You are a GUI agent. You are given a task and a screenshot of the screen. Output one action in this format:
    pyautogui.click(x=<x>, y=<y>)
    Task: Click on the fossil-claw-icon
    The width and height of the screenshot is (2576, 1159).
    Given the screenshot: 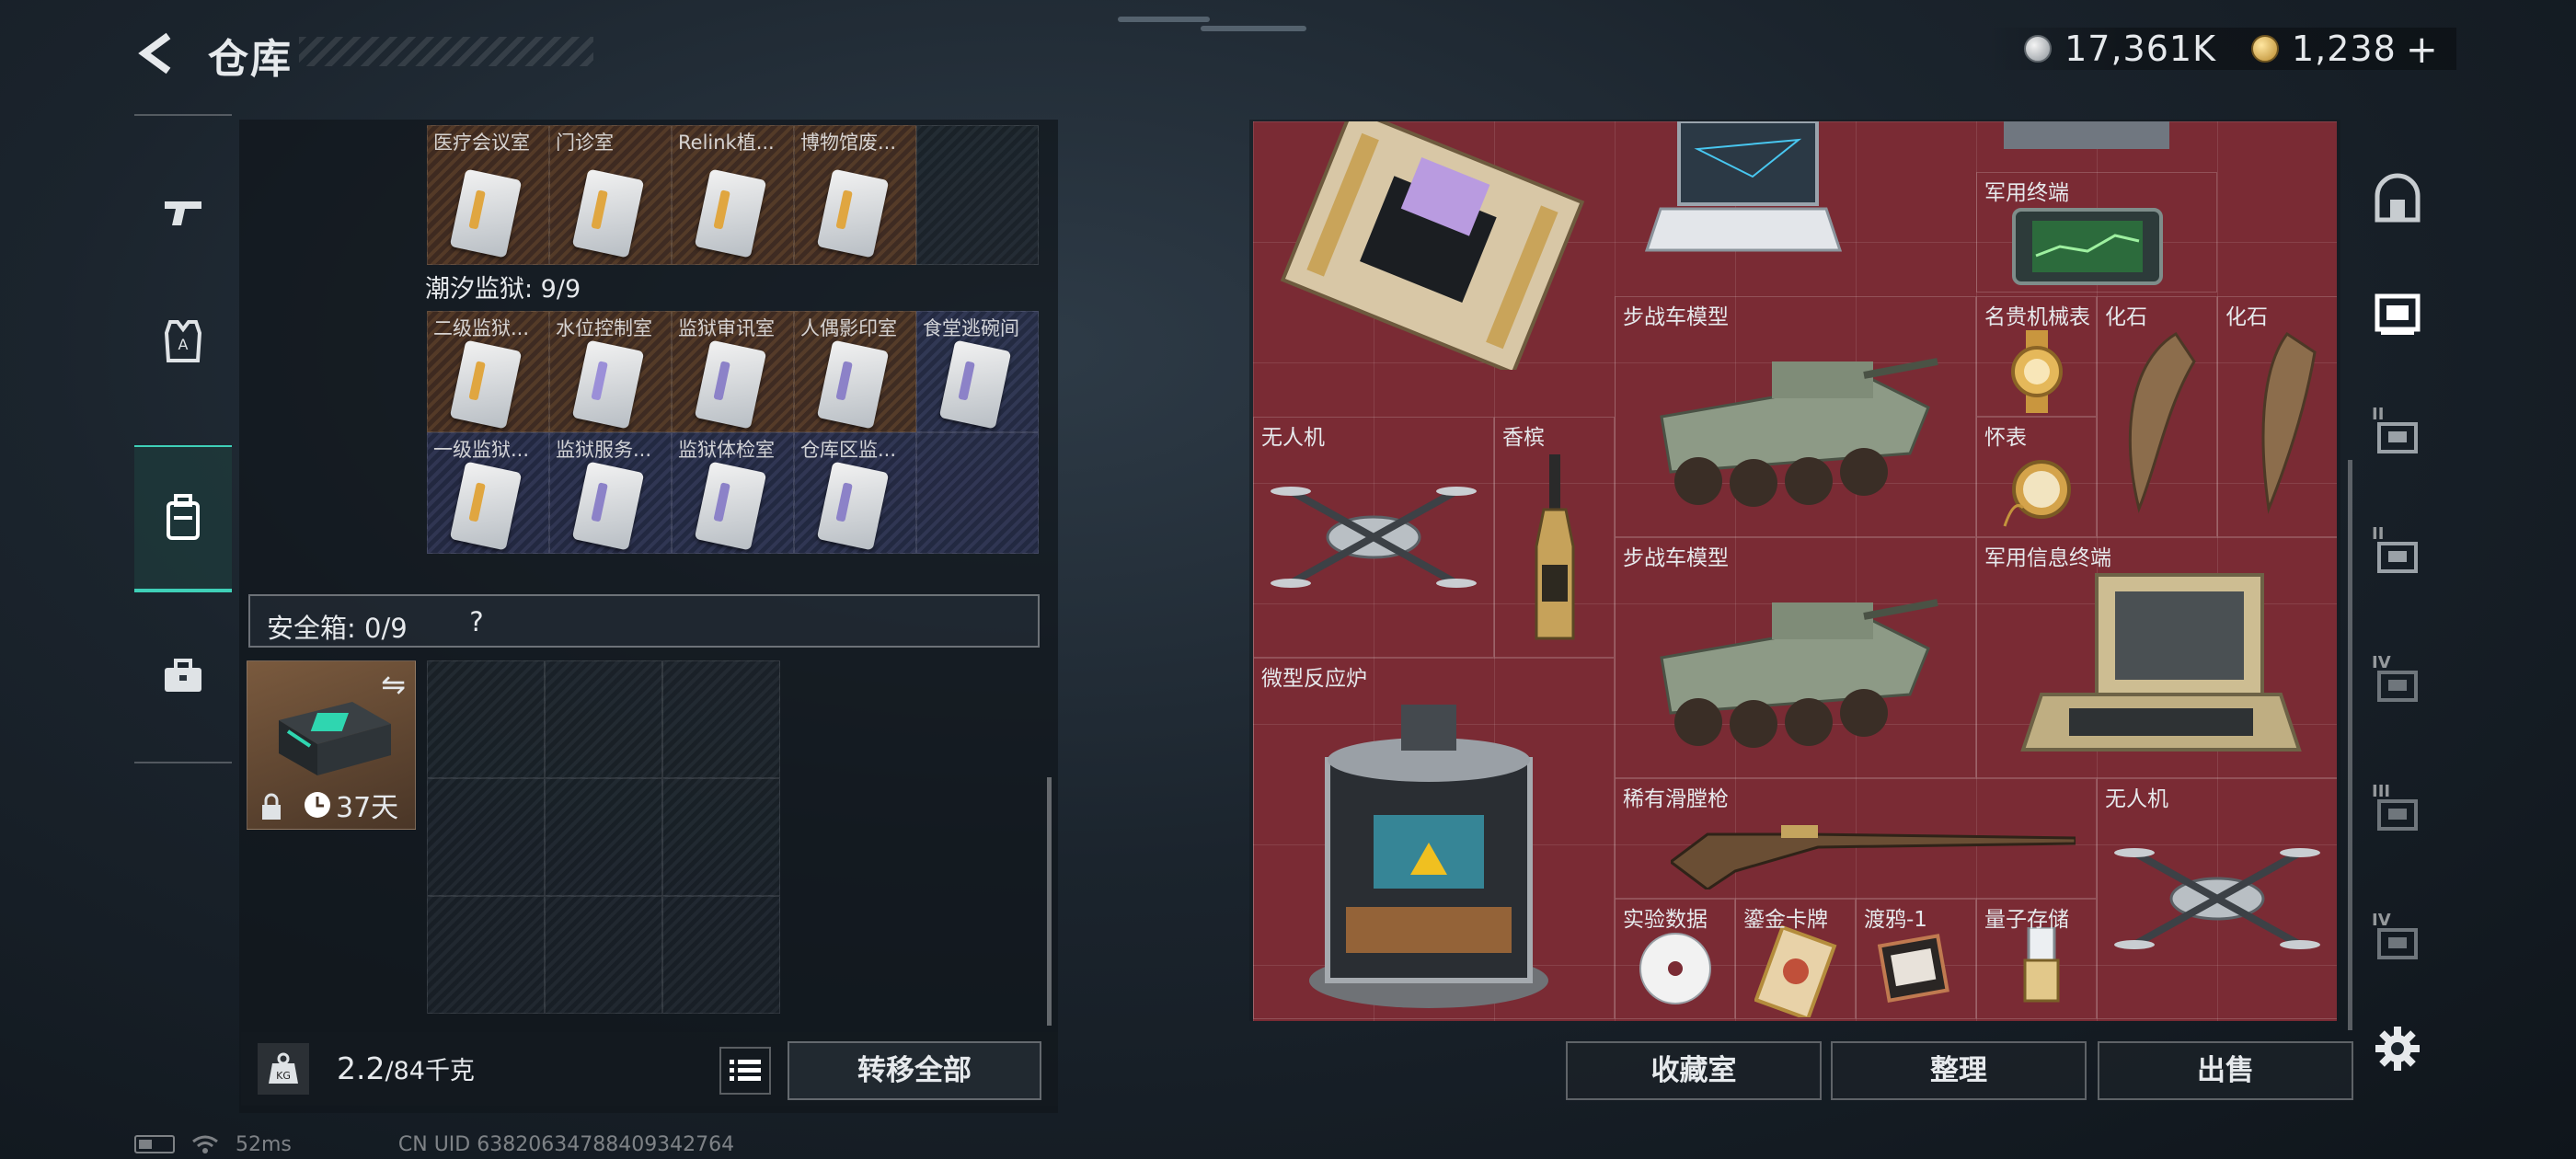 What is the action you would take?
    pyautogui.click(x=2289, y=422)
    